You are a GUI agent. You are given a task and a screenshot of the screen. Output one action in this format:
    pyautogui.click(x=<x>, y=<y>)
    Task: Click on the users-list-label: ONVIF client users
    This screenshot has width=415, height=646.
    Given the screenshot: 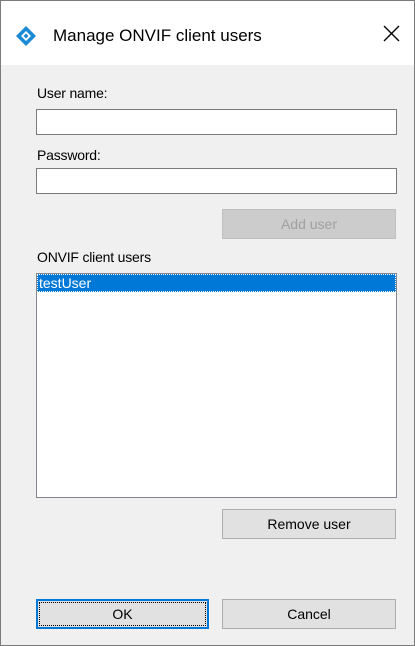 What is the action you would take?
    pyautogui.click(x=94, y=257)
    